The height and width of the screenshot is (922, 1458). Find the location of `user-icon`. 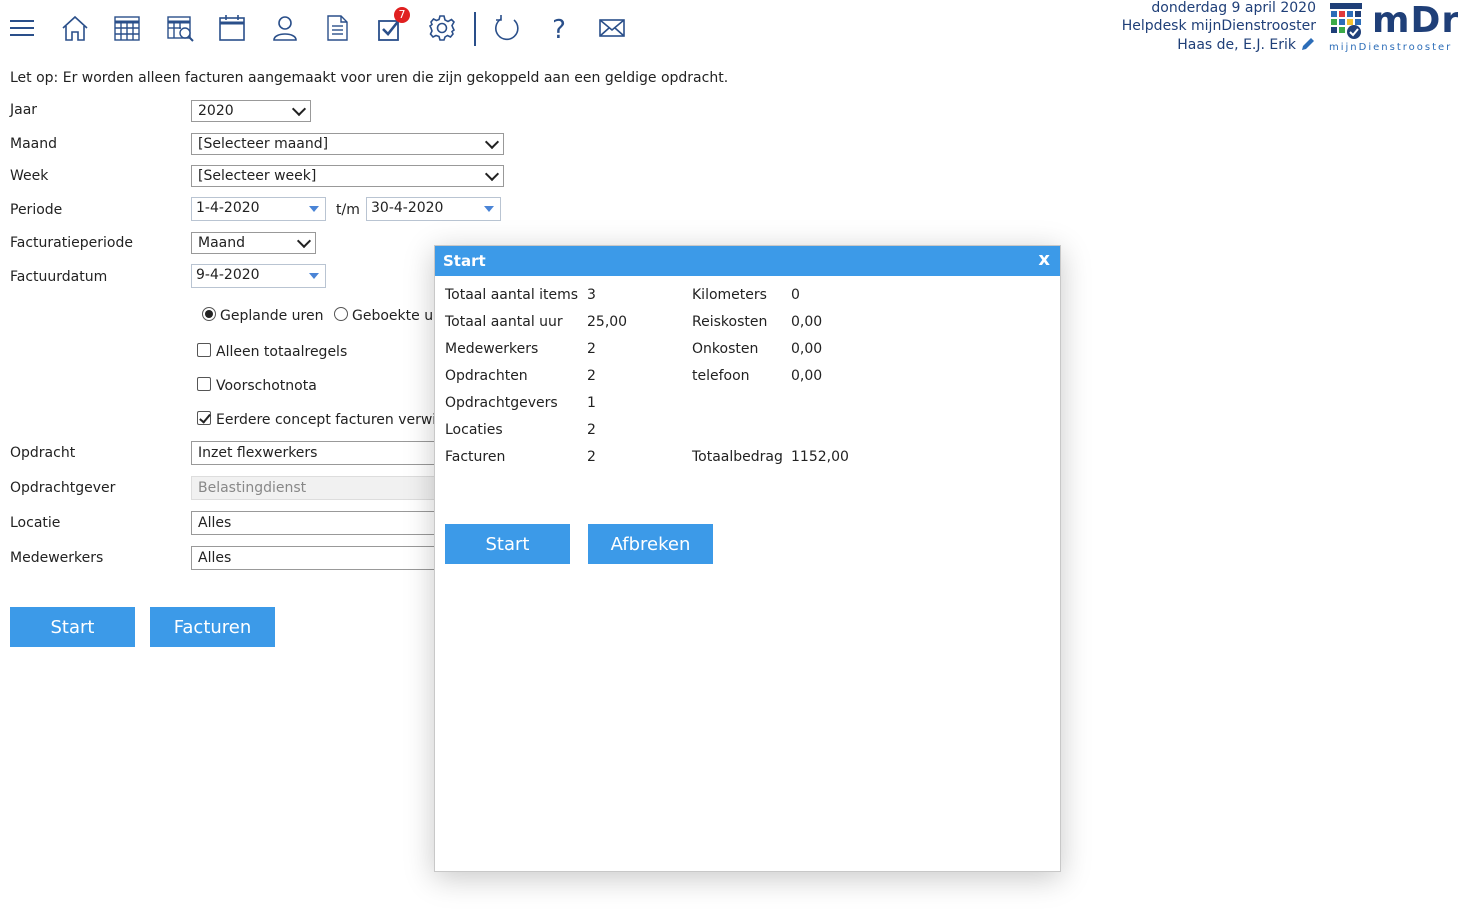

user-icon is located at coordinates (285, 28).